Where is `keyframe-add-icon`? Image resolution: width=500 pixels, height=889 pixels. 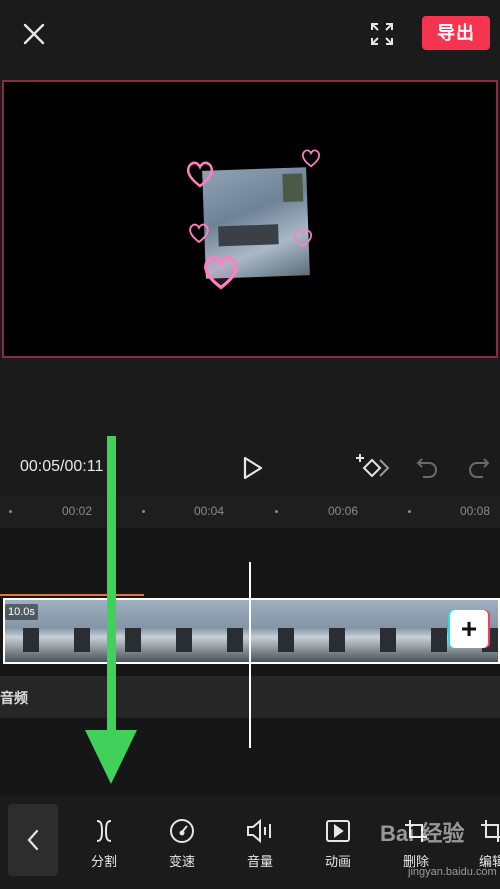
keyframe-add-icon is located at coordinates (372, 468).